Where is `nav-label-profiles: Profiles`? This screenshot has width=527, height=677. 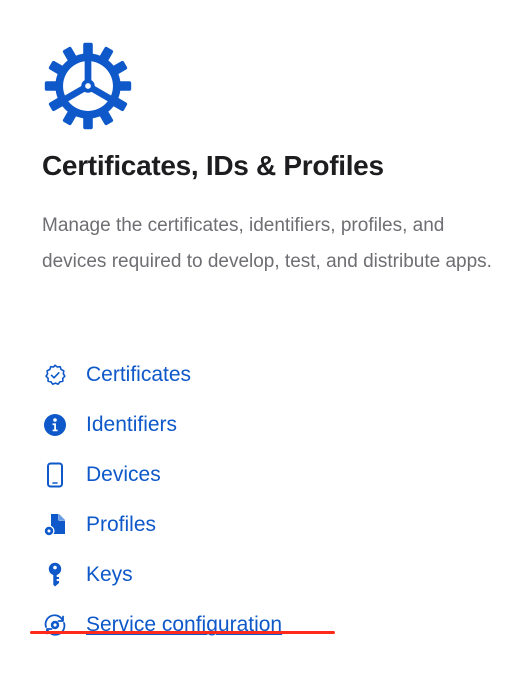 nav-label-profiles: Profiles is located at coordinates (121, 524).